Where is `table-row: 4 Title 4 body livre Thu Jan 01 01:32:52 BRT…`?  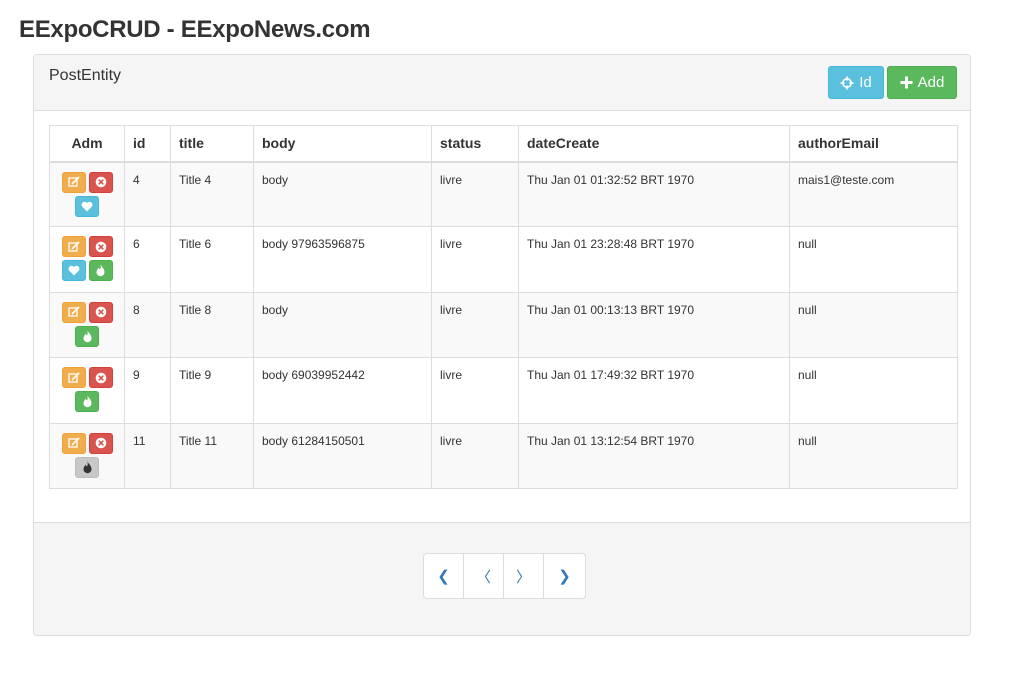 table-row: 4 Title 4 body livre Thu Jan 01 01:32:52 BRT… is located at coordinates (503, 194).